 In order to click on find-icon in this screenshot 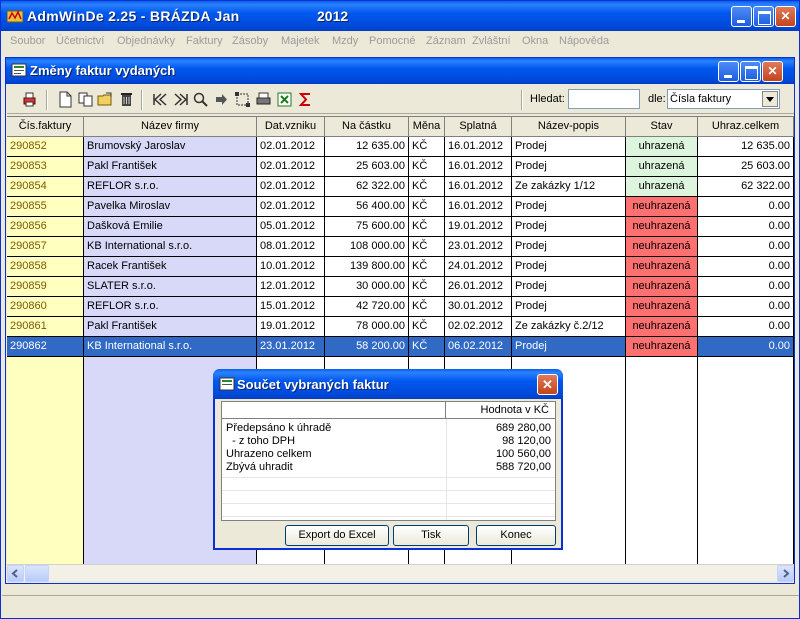, I will do `click(200, 99)`.